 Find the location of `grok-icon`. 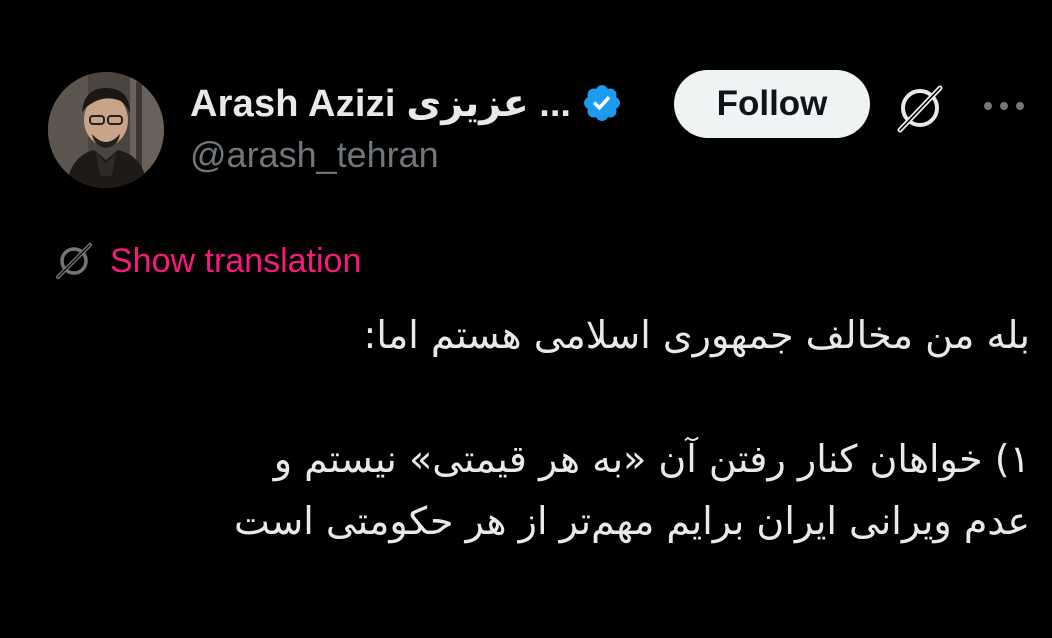

grok-icon is located at coordinates (920, 108).